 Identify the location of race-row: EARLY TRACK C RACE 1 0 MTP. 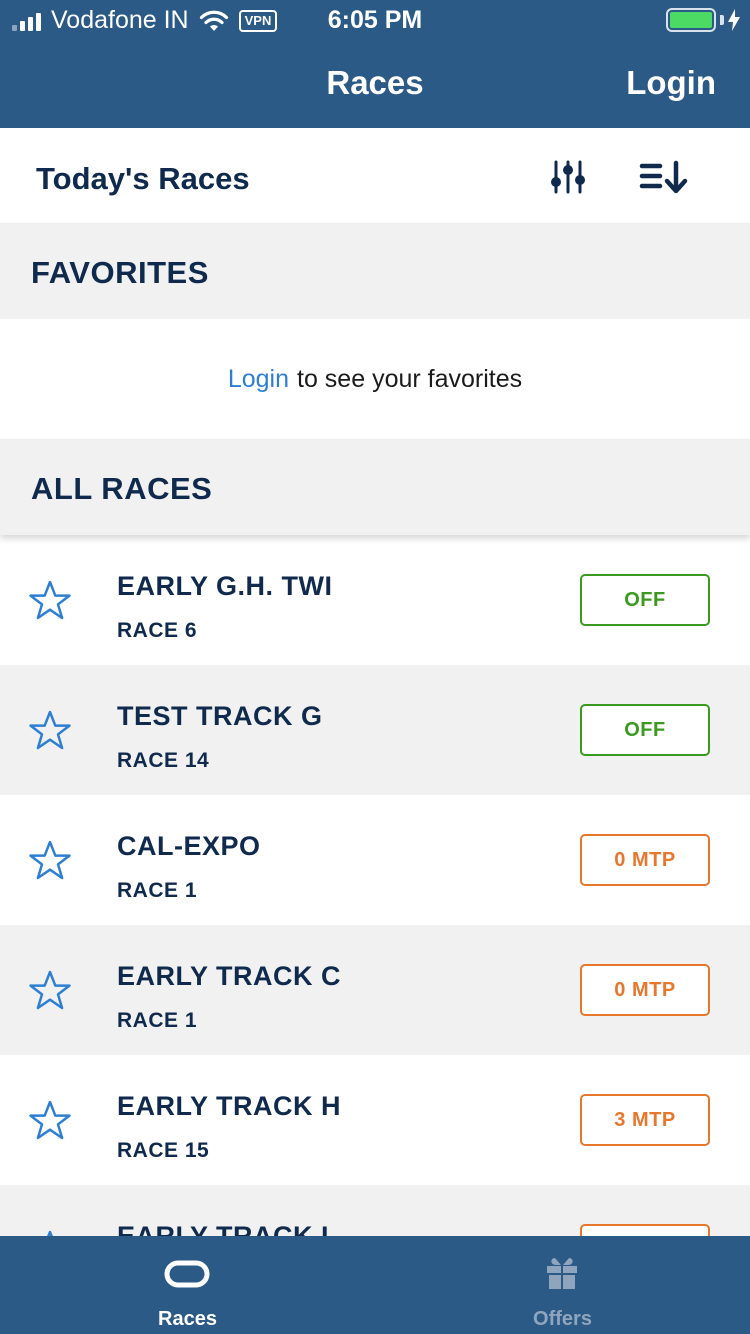
(375, 990).